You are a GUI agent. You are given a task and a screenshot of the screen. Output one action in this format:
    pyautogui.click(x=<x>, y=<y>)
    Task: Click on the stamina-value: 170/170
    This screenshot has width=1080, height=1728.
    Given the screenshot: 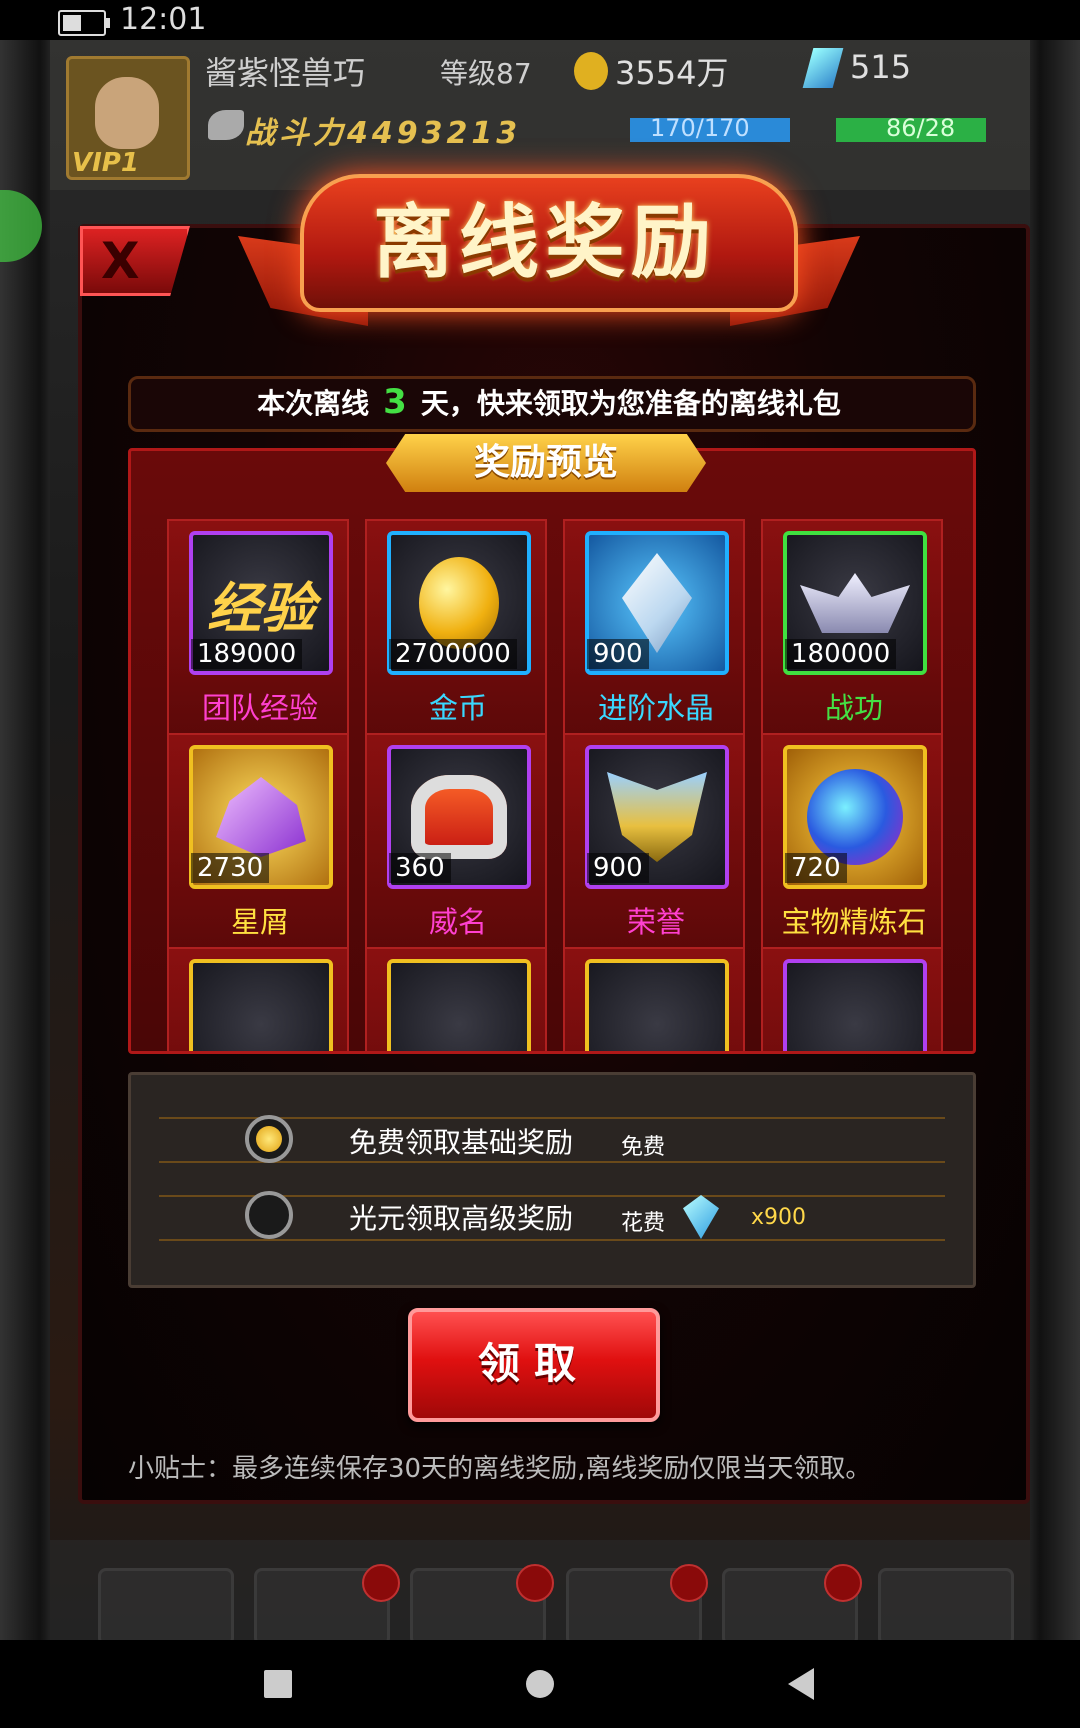 What is the action you would take?
    pyautogui.click(x=700, y=128)
    